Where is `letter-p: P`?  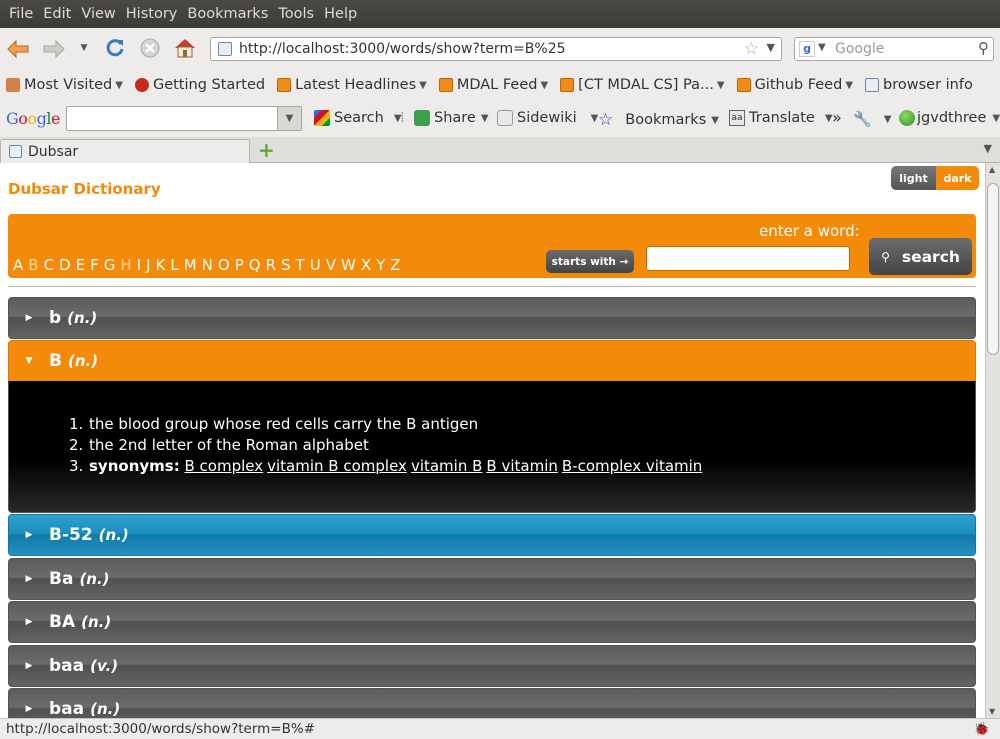 letter-p: P is located at coordinates (239, 265).